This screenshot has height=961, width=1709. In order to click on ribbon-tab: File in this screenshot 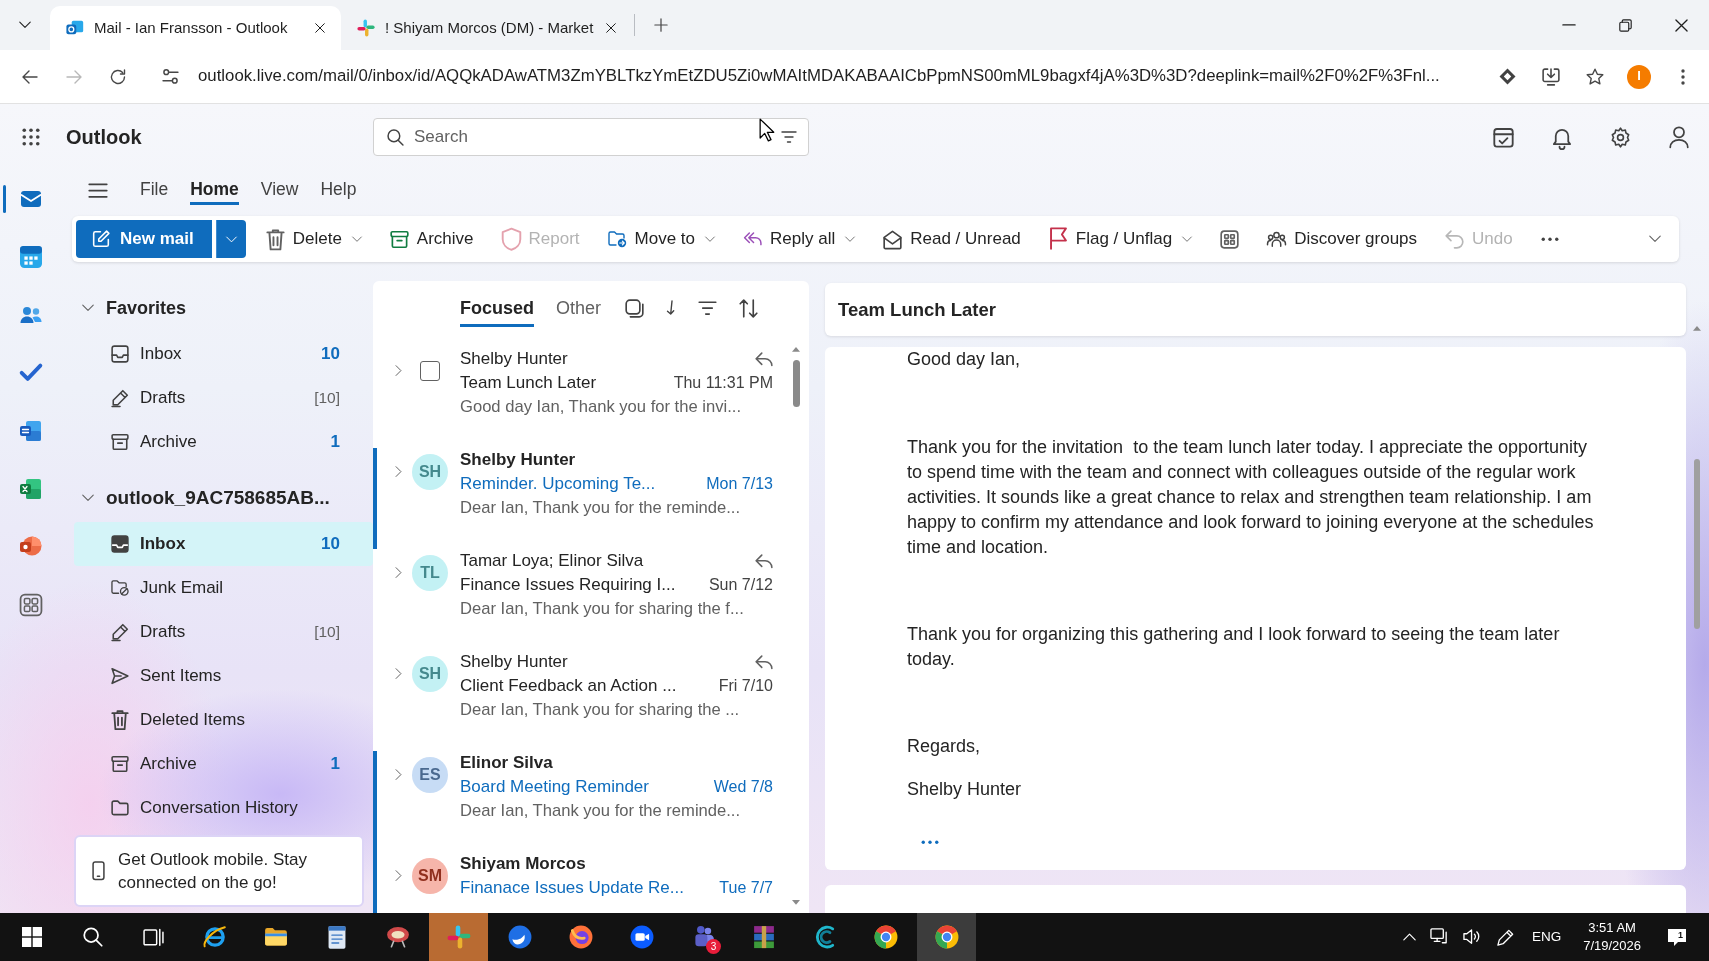, I will do `click(154, 190)`.